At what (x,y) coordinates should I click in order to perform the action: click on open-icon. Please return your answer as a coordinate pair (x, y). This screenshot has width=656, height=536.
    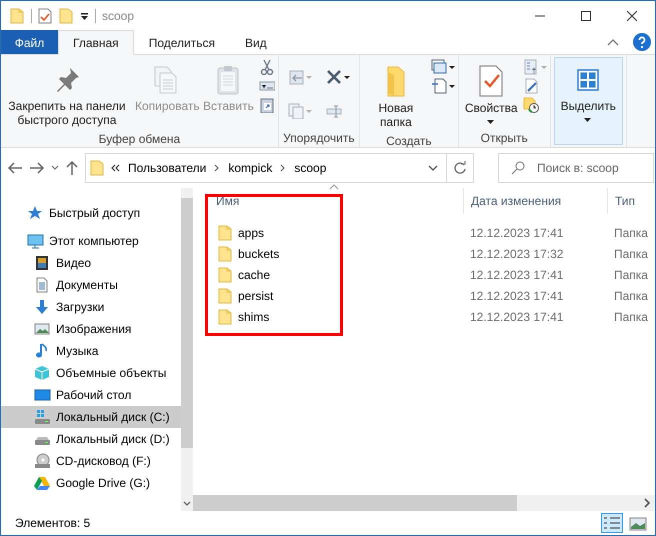
    Looking at the image, I should click on (534, 67).